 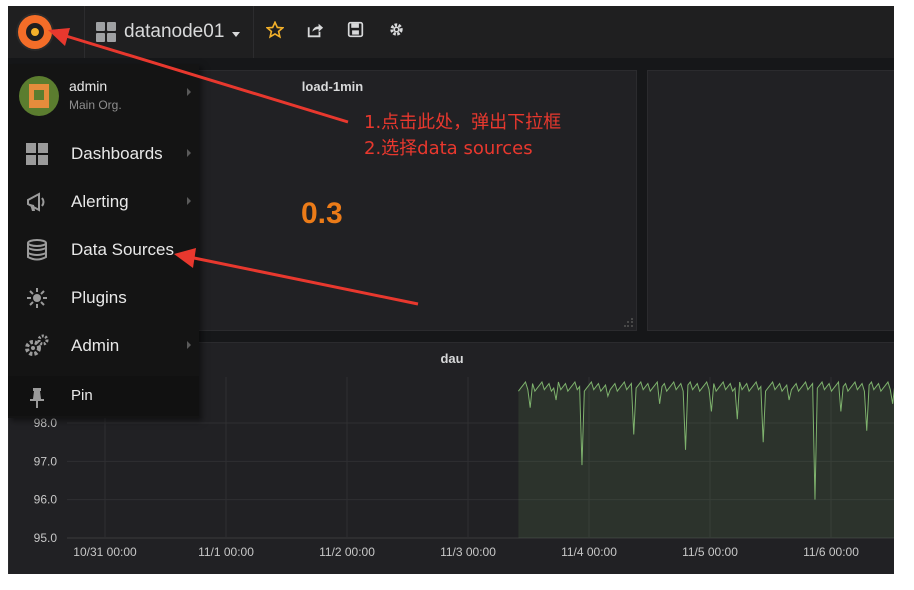 I want to click on series-area, so click(x=706, y=459).